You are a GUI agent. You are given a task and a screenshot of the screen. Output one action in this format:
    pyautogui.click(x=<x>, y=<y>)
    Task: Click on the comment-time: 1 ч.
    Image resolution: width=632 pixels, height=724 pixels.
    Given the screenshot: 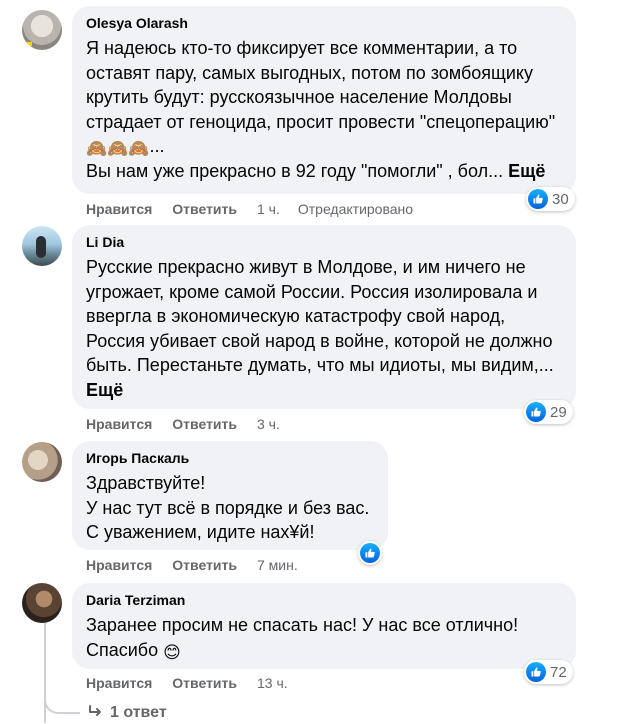 What is the action you would take?
    pyautogui.click(x=268, y=209)
    